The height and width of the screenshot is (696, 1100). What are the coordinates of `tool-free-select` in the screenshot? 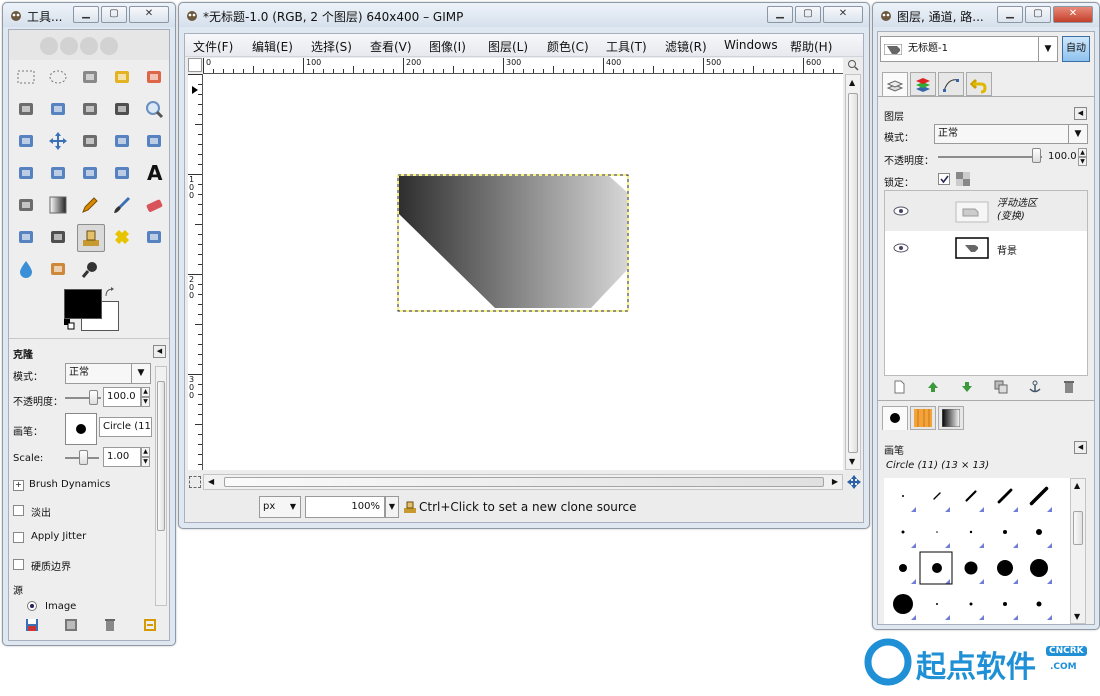 It's located at (90, 77).